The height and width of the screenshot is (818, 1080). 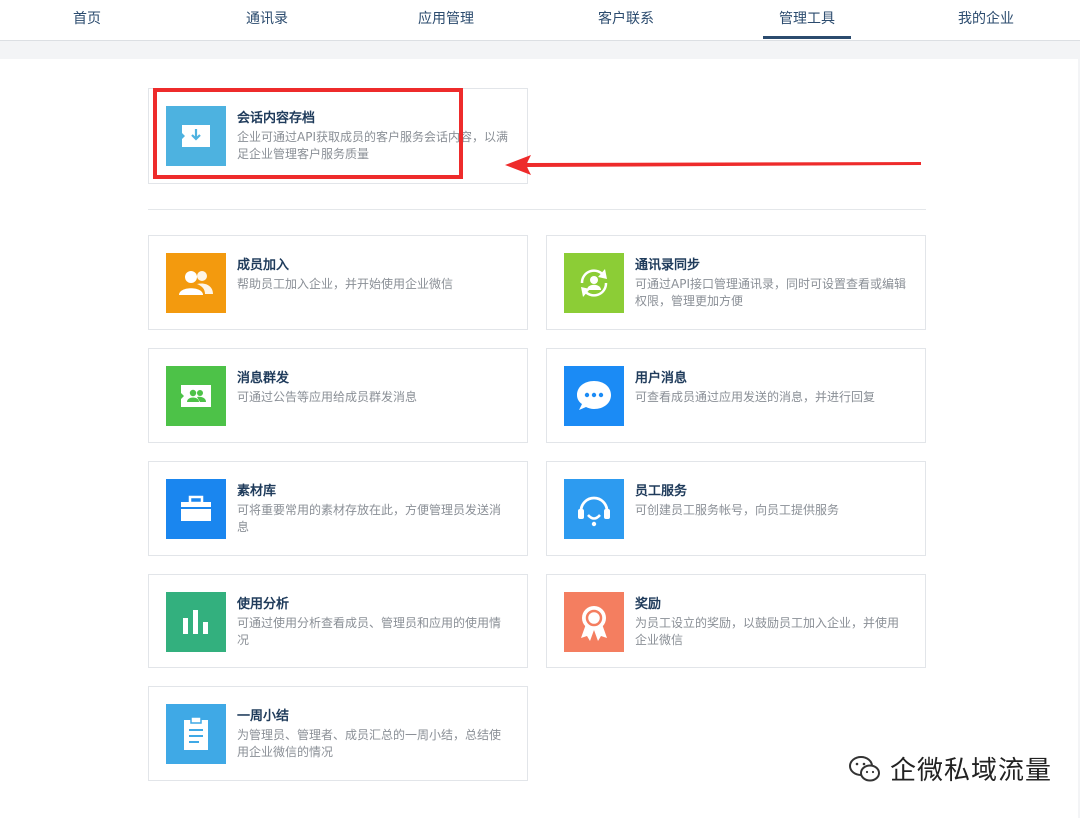 I want to click on card-desc: 可查看成员通过应用发送的消息，并进行回复, so click(x=755, y=397).